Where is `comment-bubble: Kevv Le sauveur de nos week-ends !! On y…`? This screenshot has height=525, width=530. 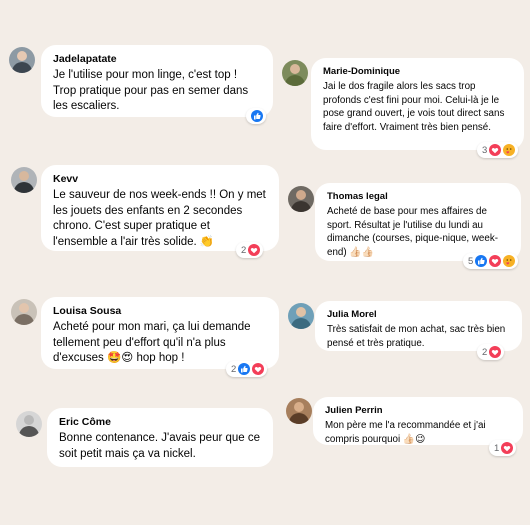
comment-bubble: Kevv Le sauveur de nos week-ends !! On y… is located at coordinates (160, 208).